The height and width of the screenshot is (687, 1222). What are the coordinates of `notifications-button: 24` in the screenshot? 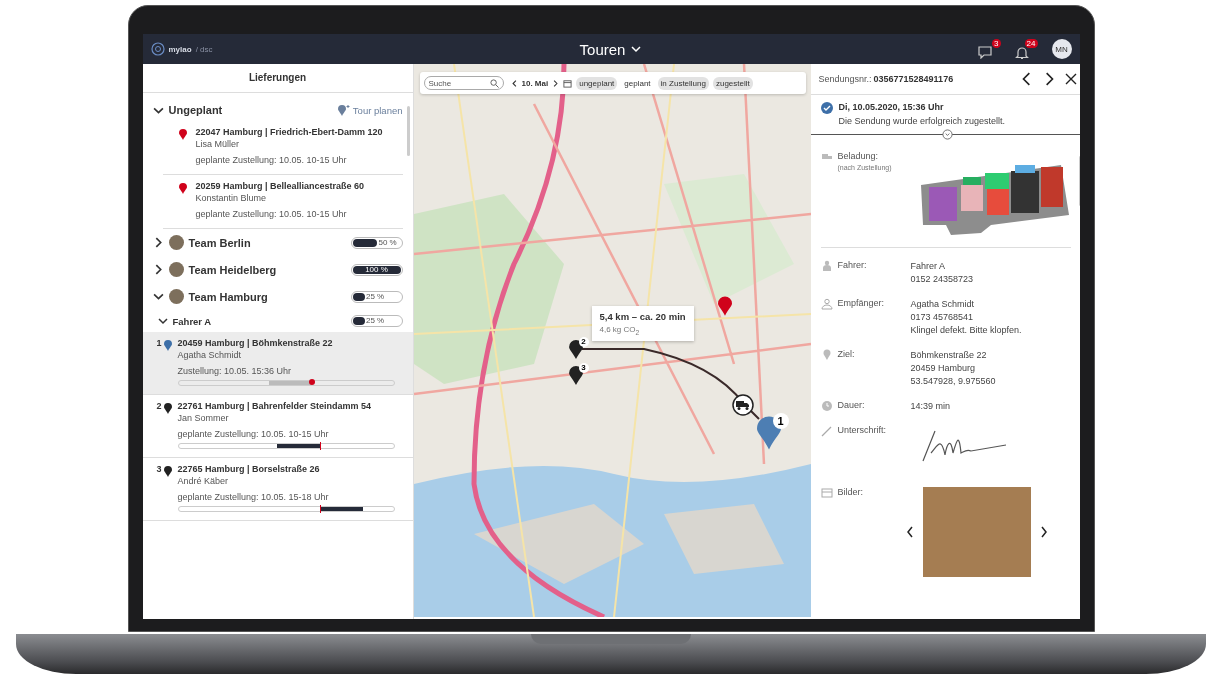 It's located at (1026, 49).